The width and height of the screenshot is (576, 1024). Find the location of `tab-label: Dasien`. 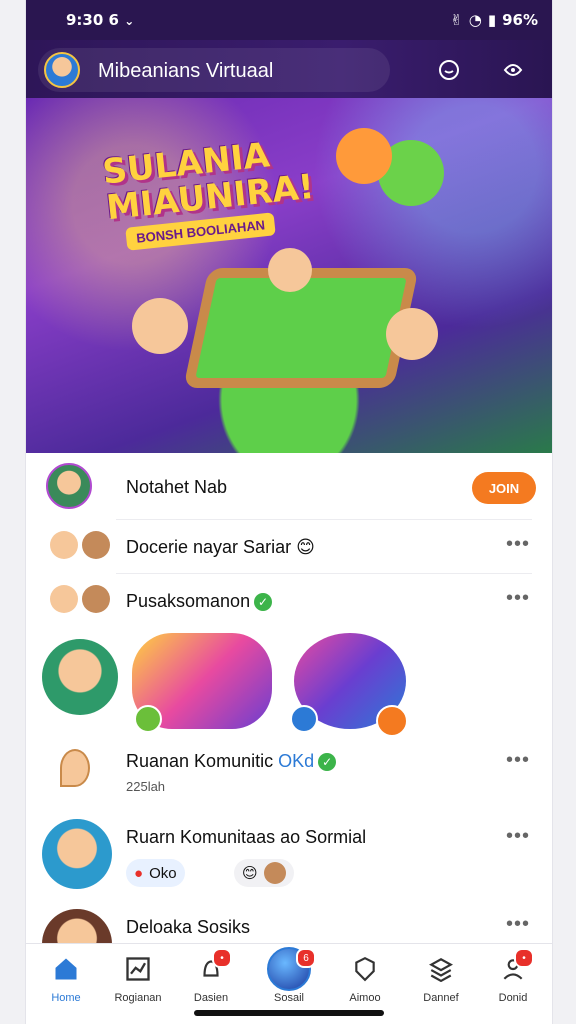

tab-label: Dasien is located at coordinates (211, 998).